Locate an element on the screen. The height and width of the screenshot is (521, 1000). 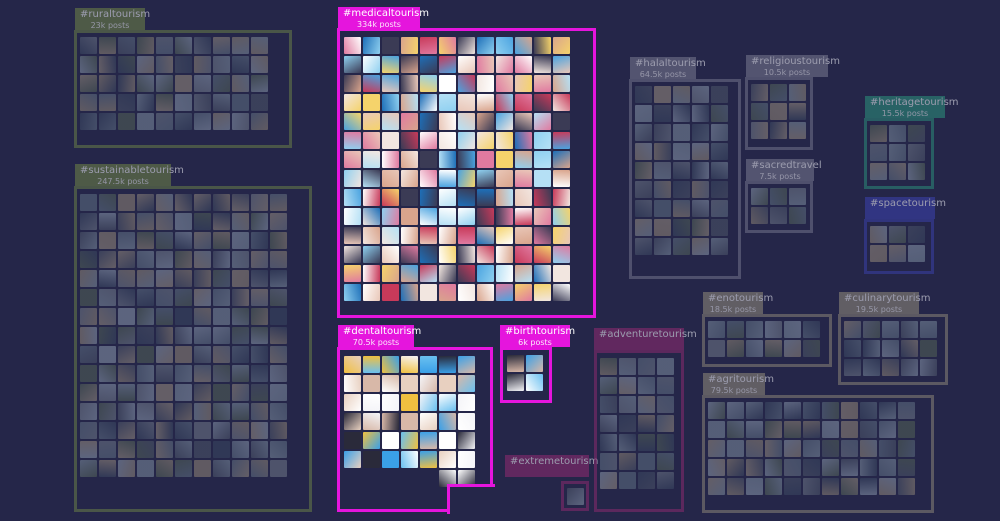
cluster-spacetourism: #spacetourism is located at coordinates (905, 235).